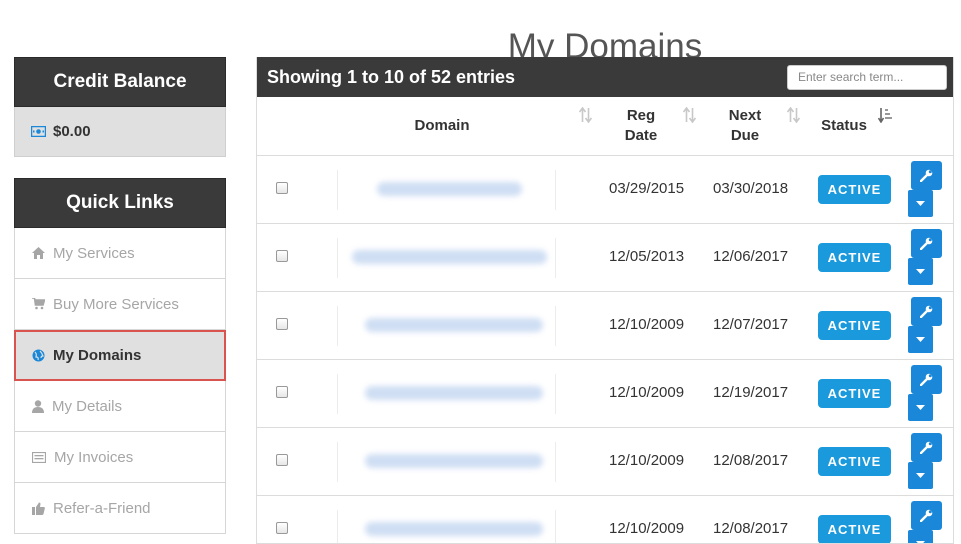 The image size is (961, 544). I want to click on credit-balance-panel: Credit Balance $0.00, so click(120, 107).